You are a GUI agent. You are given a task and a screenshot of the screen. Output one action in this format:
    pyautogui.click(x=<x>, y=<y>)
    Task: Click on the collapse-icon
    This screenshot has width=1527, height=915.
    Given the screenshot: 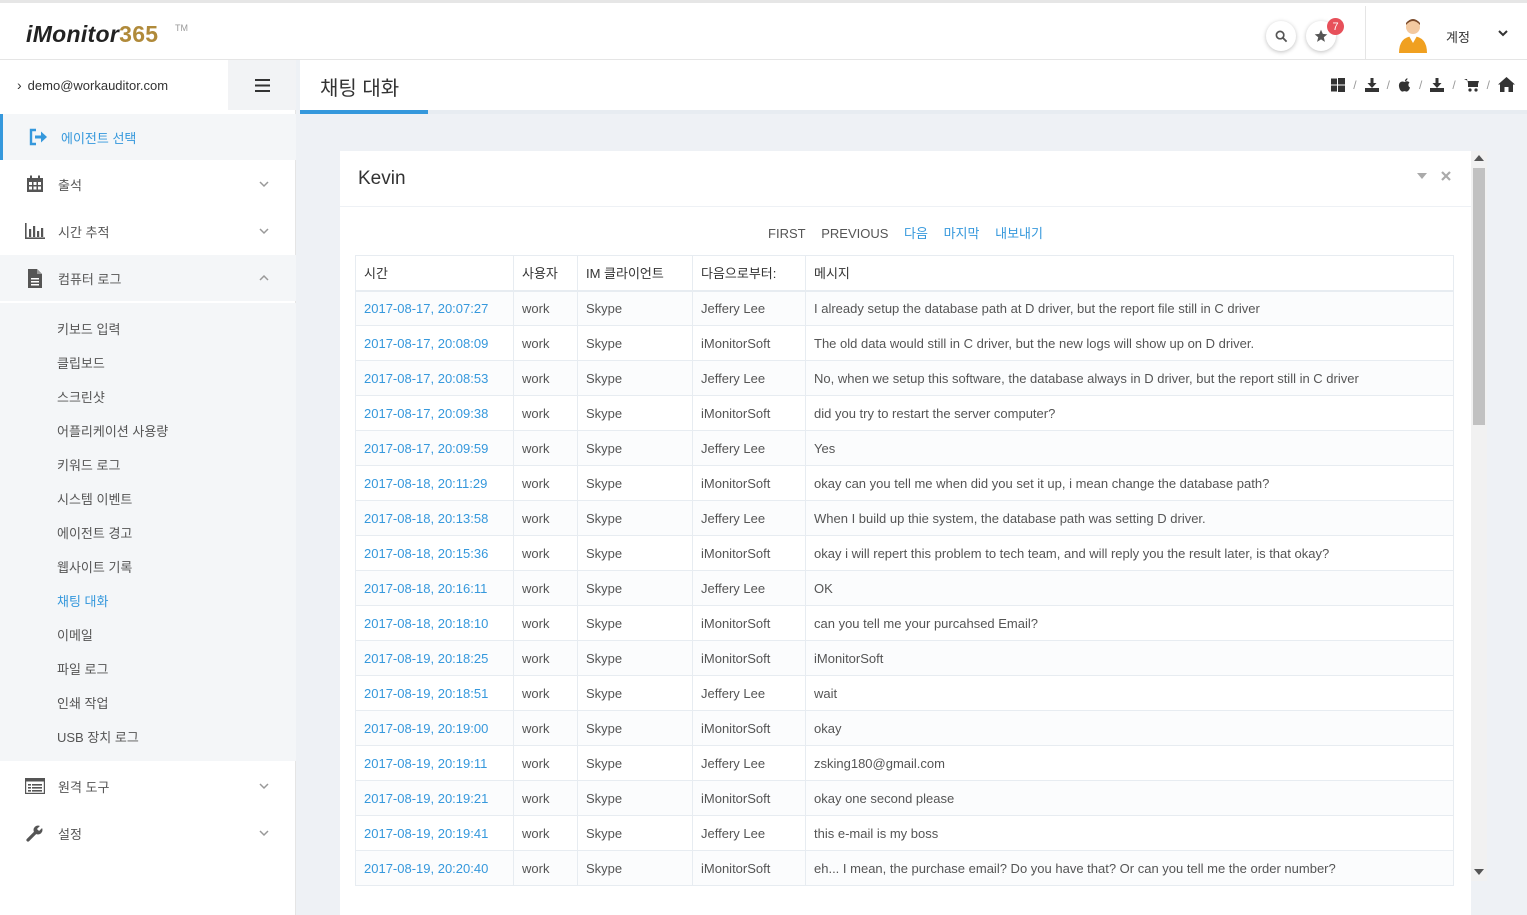 What is the action you would take?
    pyautogui.click(x=1422, y=176)
    